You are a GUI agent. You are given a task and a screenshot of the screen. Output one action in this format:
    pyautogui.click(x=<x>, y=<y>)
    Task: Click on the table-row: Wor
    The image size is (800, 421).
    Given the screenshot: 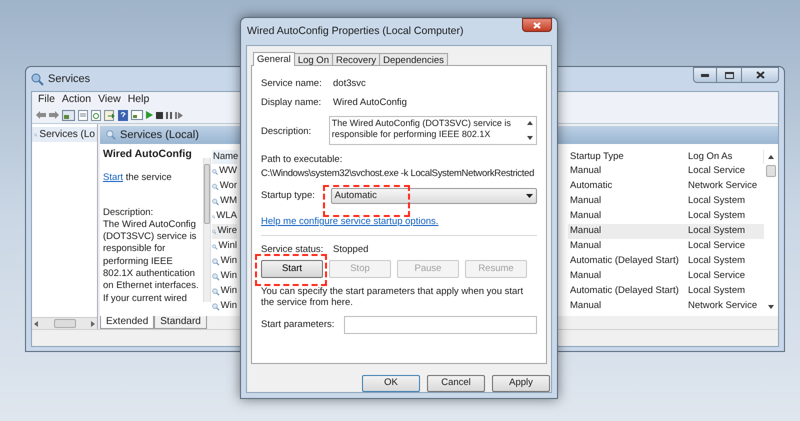 What is the action you would take?
    pyautogui.click(x=224, y=186)
    